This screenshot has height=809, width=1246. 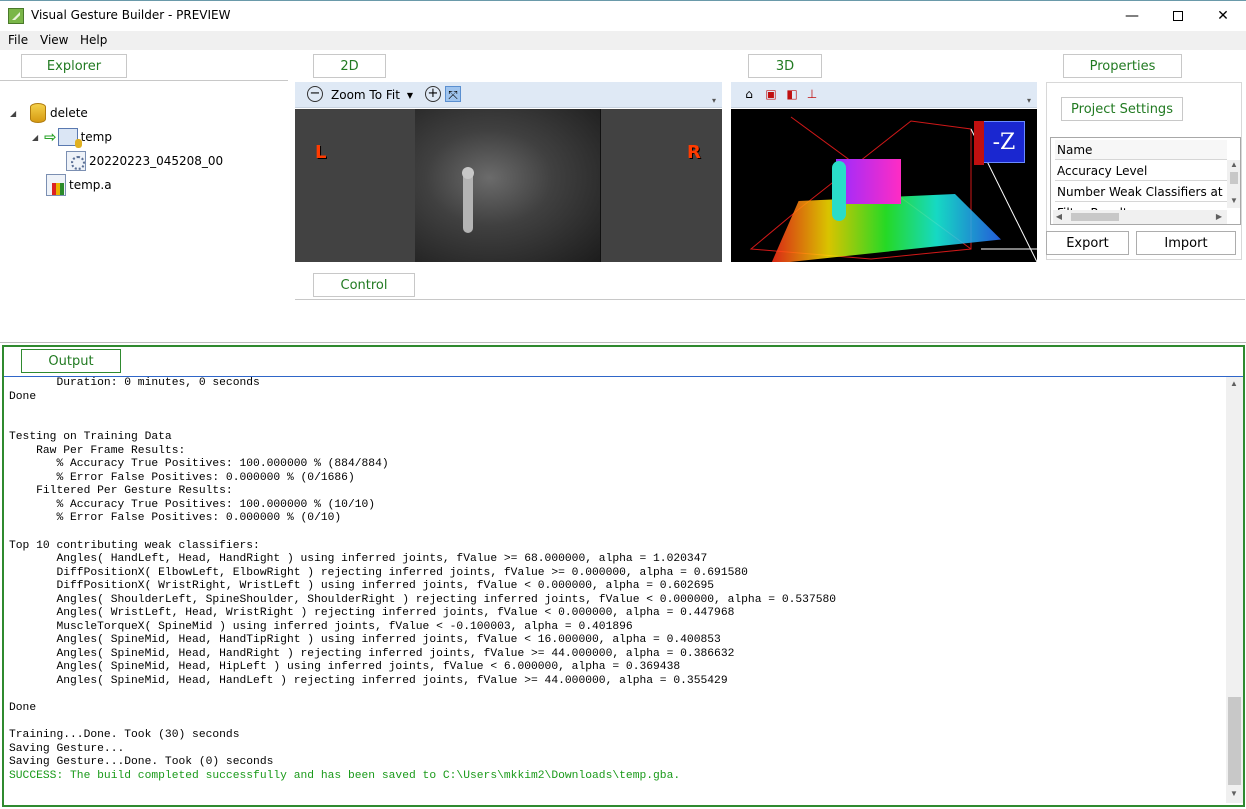 I want to click on output-vertical-scrollbar: ▲ ▼, so click(x=1234, y=590).